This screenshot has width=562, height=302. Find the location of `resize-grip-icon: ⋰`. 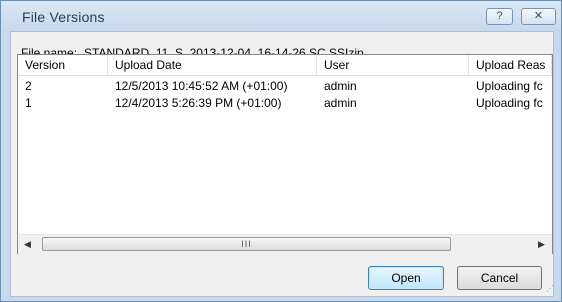

resize-grip-icon: ⋰ is located at coordinates (551, 290).